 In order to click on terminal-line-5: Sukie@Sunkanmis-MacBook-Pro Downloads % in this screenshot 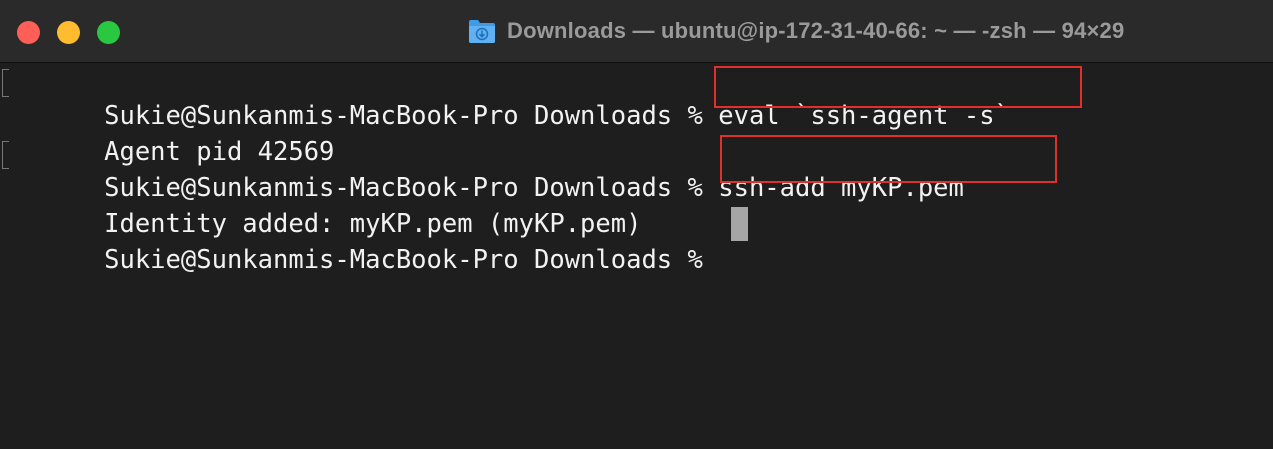, I will do `click(357, 242)`.